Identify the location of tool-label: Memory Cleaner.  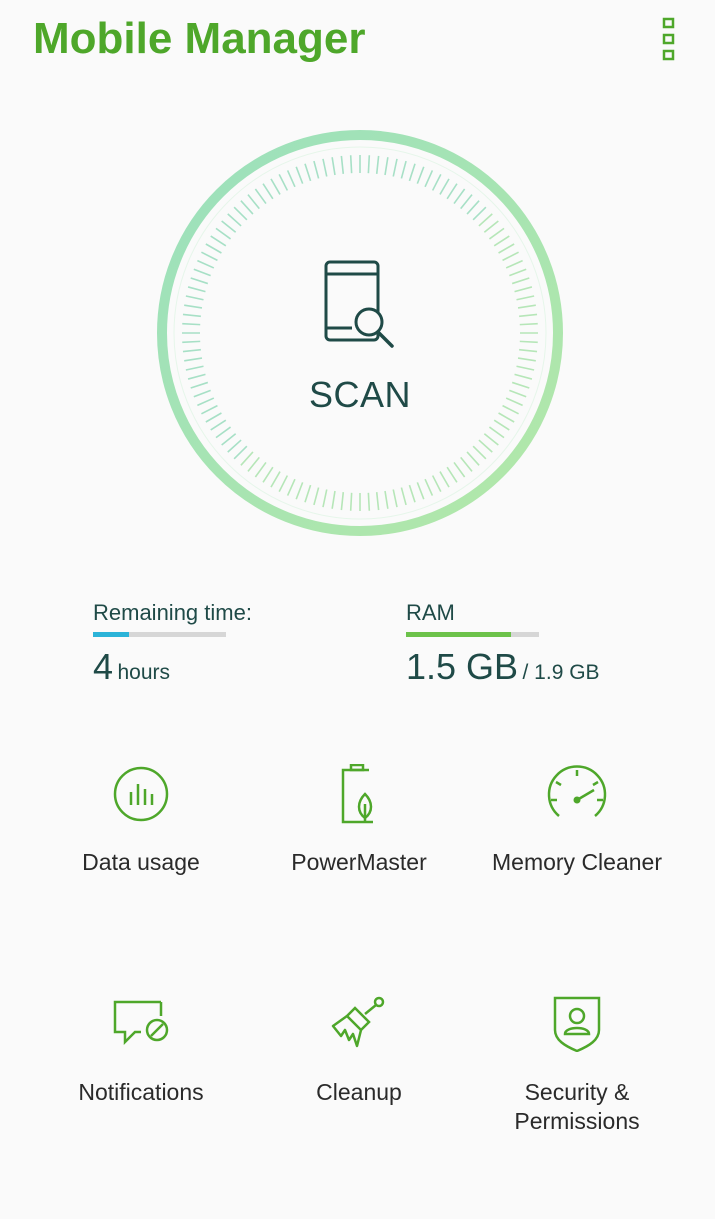
(577, 862).